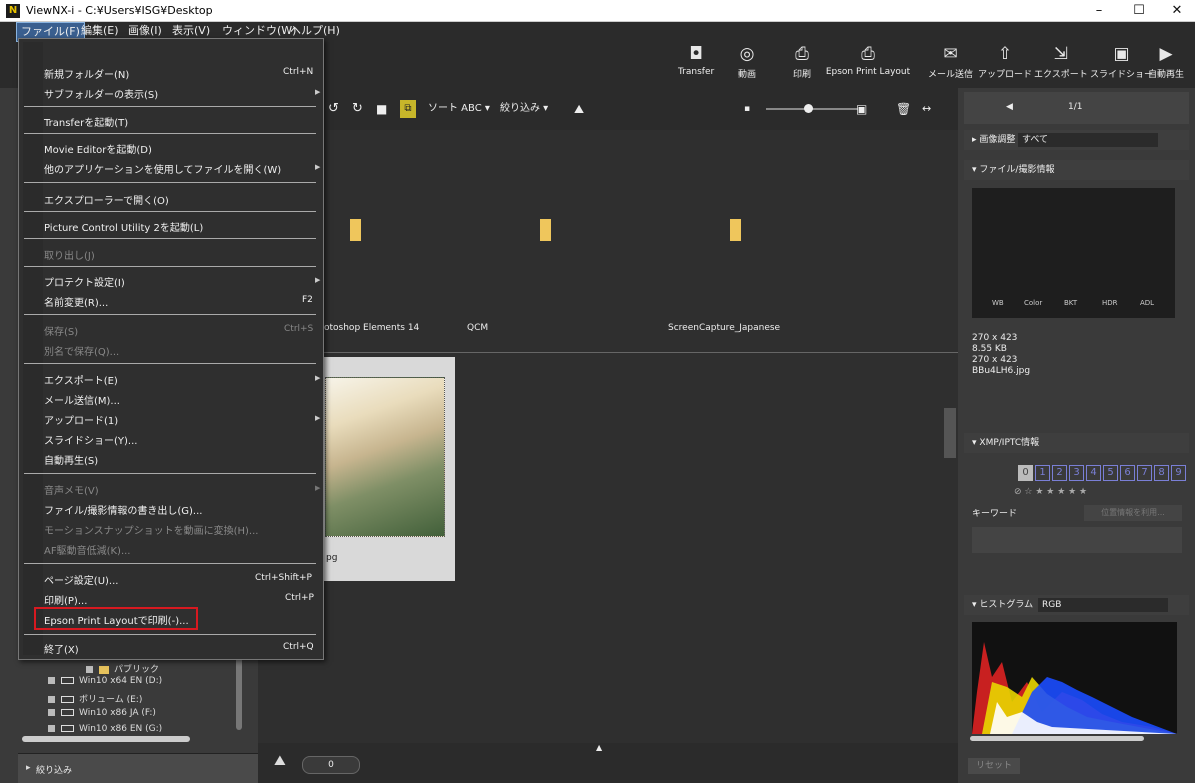  What do you see at coordinates (101, 93) in the screenshot?
I see `menu-item-show-subfolders: サブフォルダーの表示(S)` at bounding box center [101, 93].